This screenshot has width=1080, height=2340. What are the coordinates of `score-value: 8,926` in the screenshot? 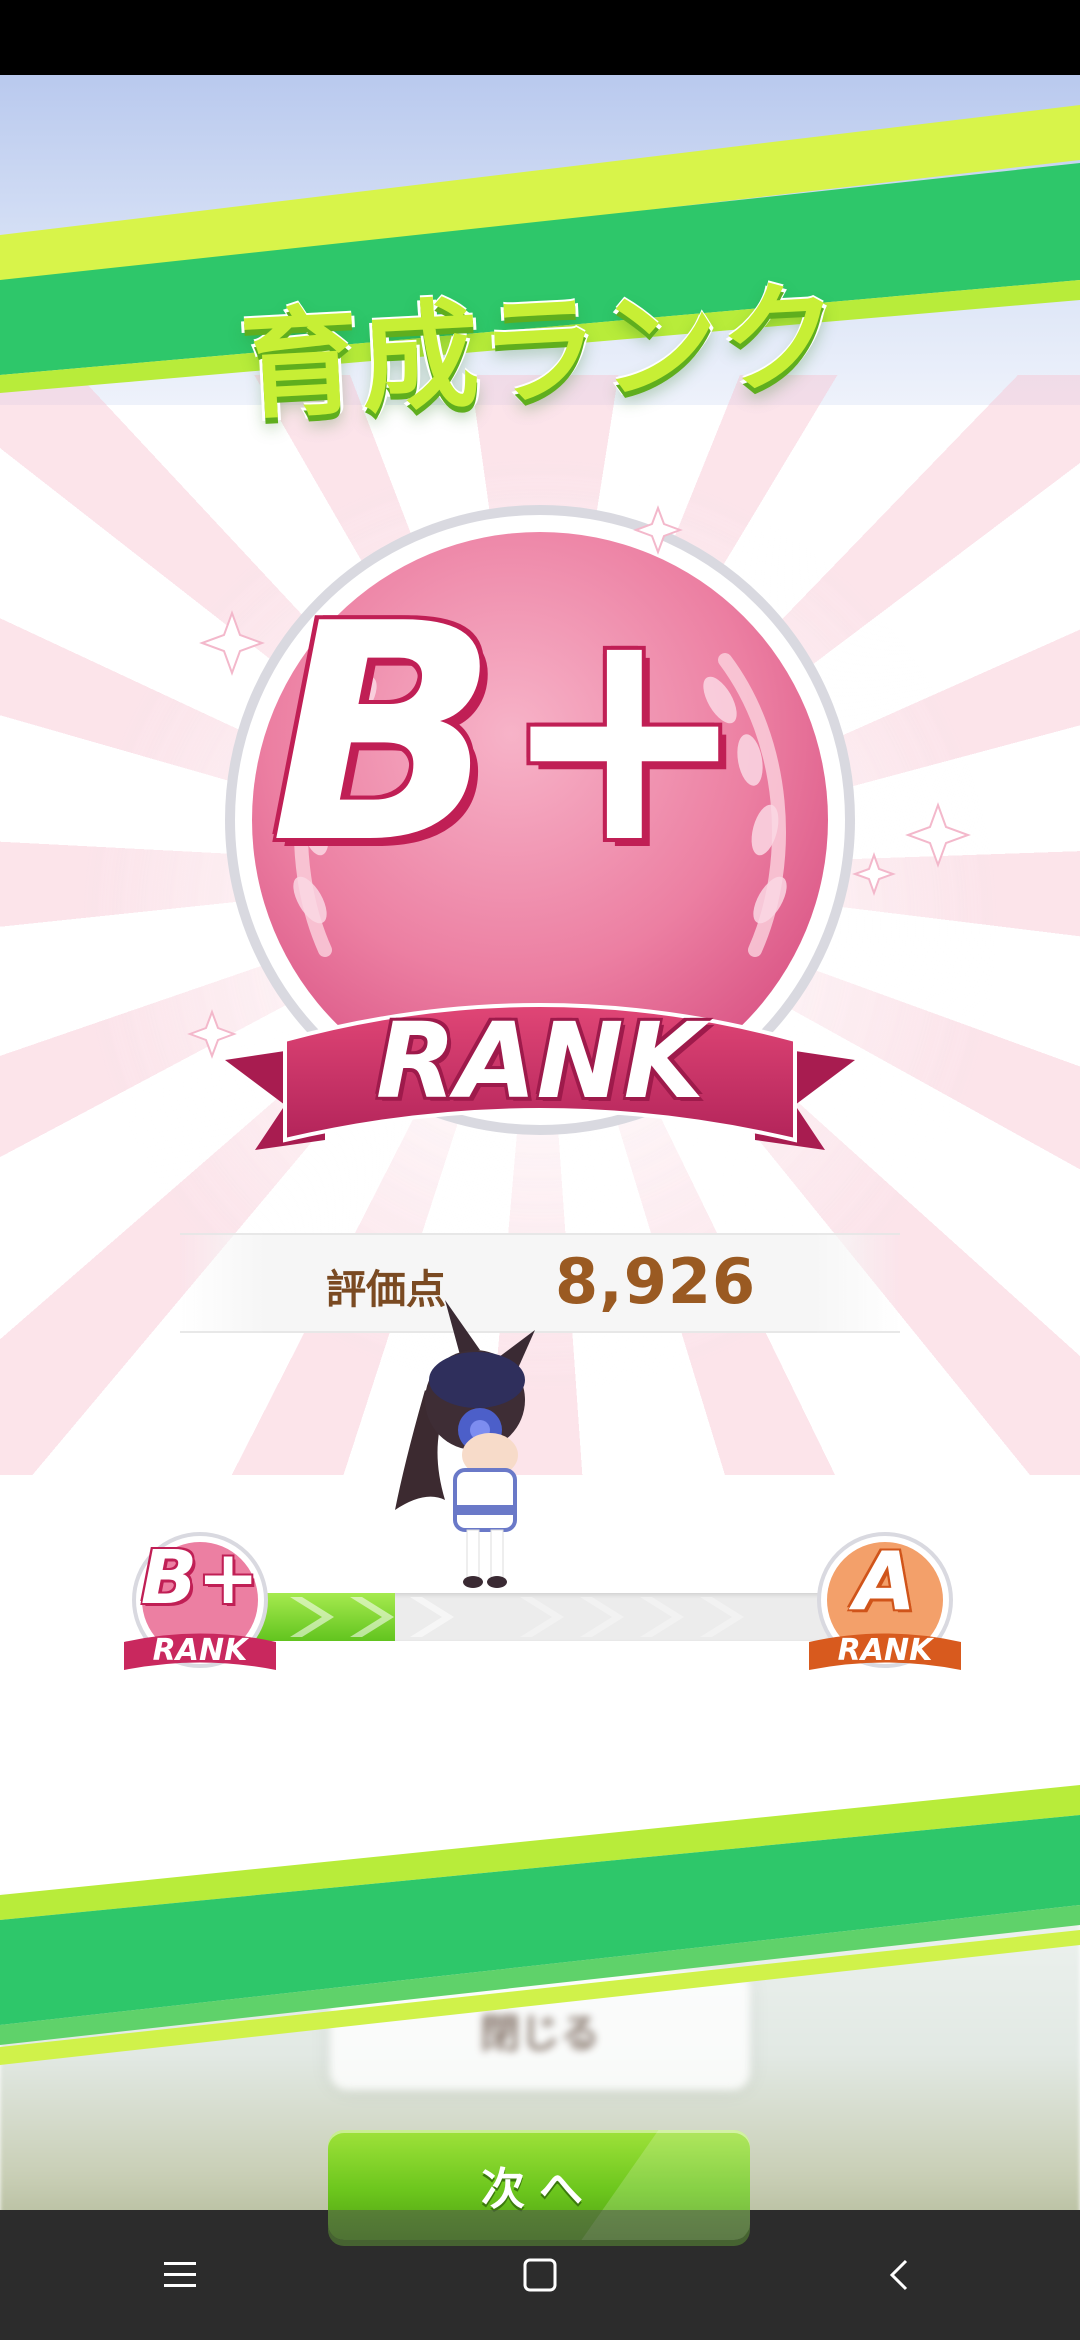 It's located at (656, 1281).